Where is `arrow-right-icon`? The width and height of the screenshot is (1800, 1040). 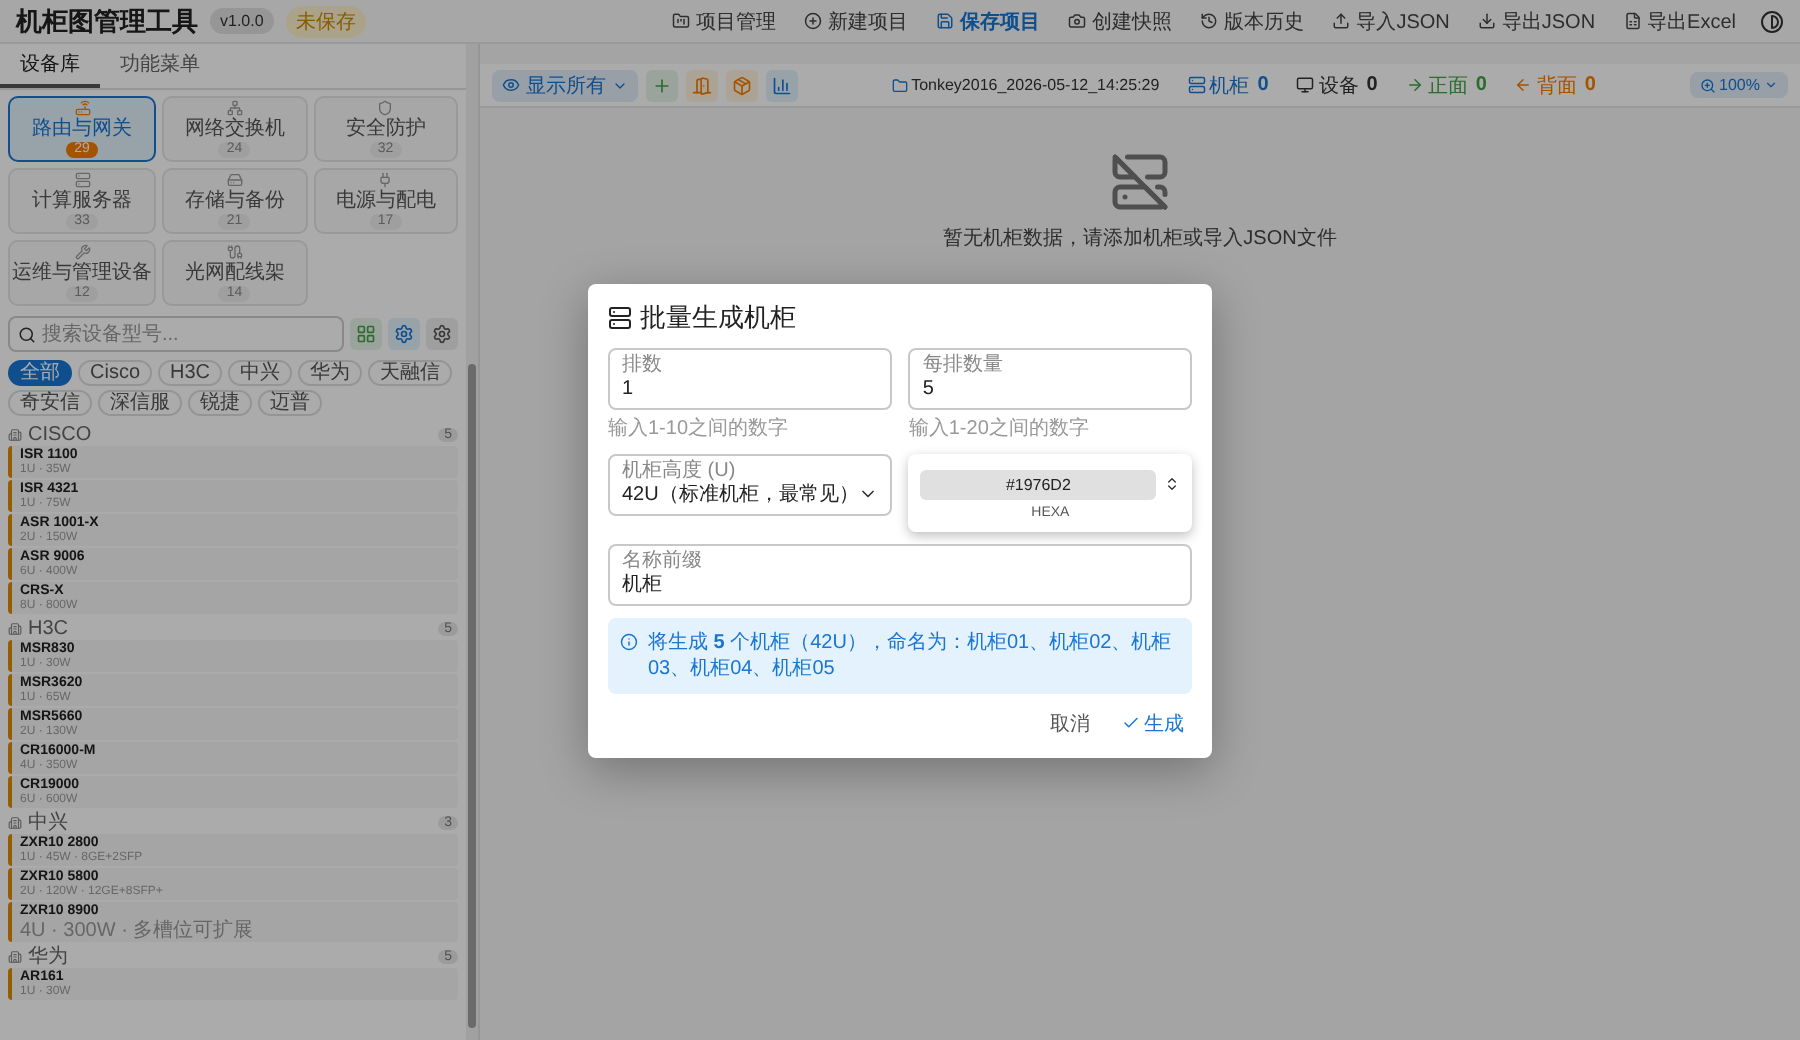
arrow-right-icon is located at coordinates (1414, 85).